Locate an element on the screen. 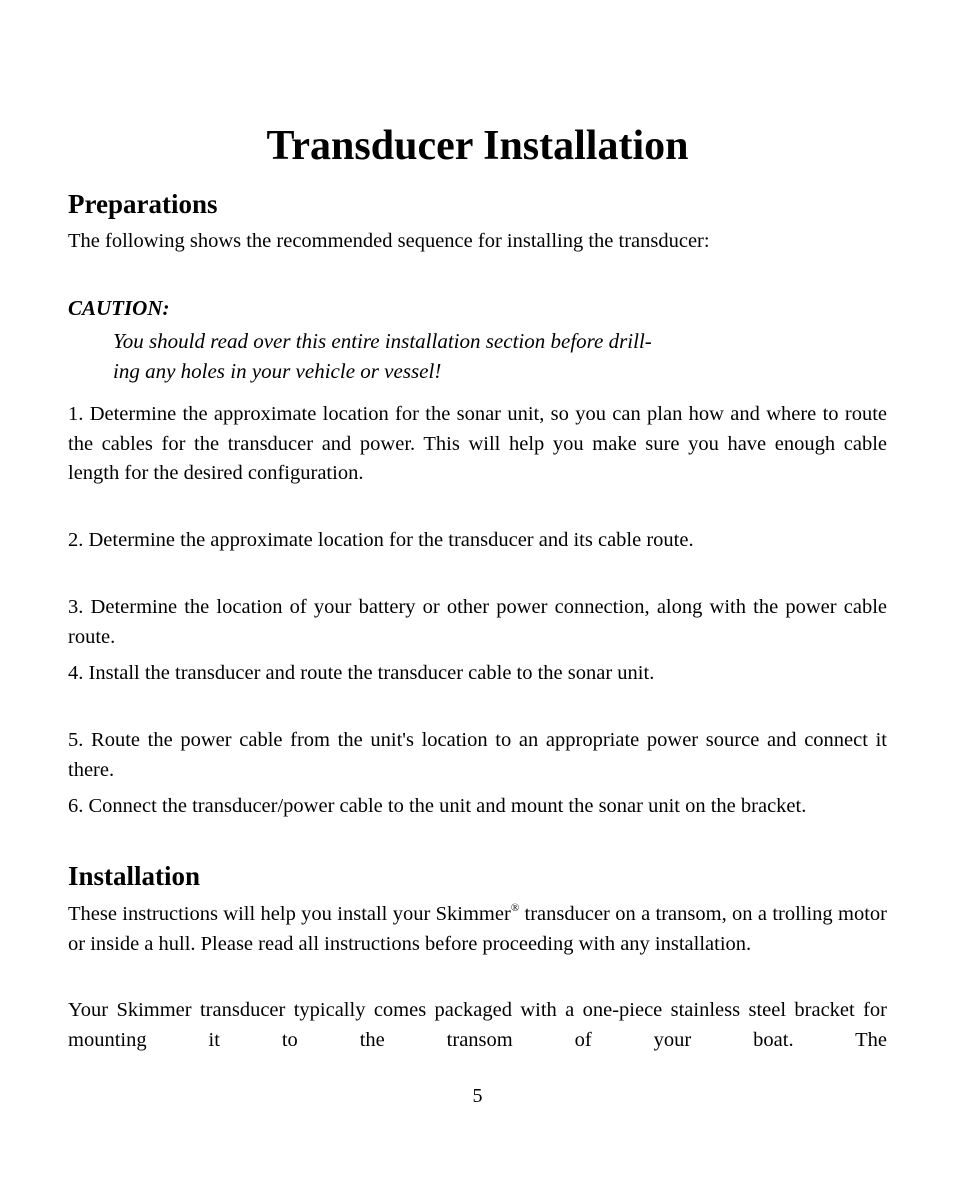 The height and width of the screenshot is (1199, 954). caution-line-2: ing any holes in your vehicle or vessel! is located at coordinates (277, 371).